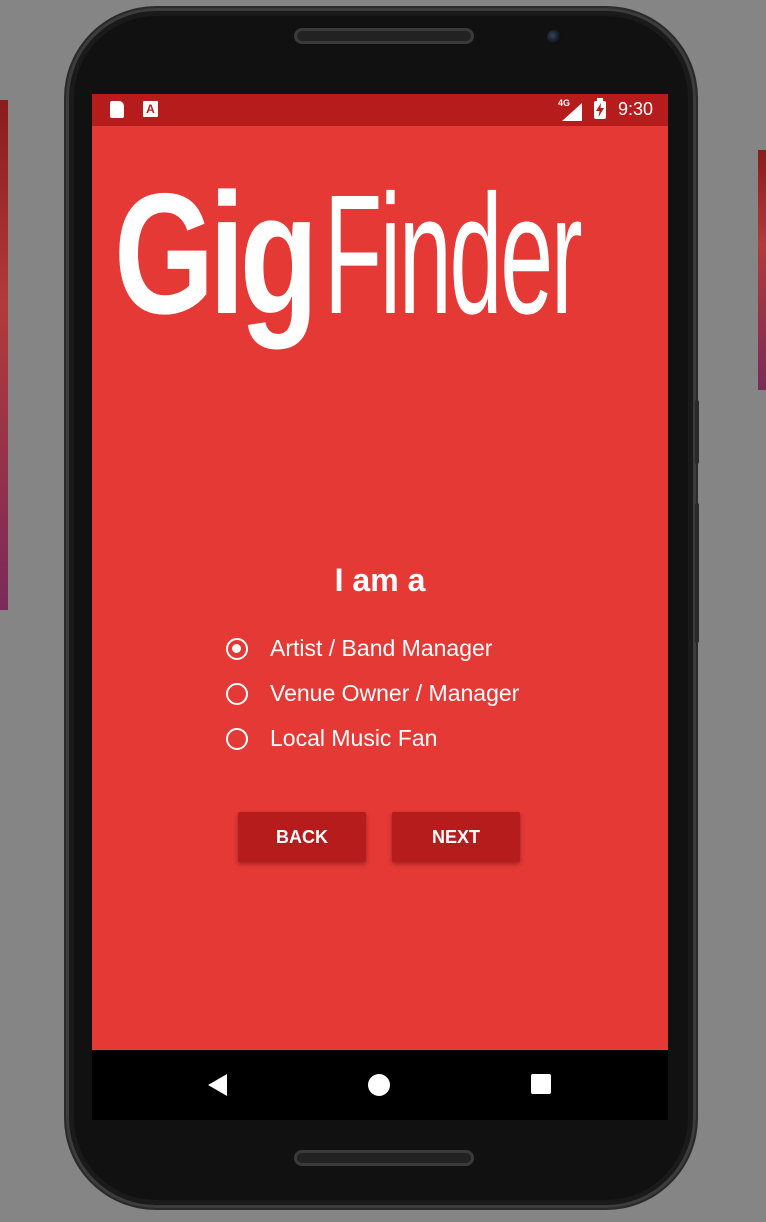 This screenshot has width=766, height=1222. What do you see at coordinates (453, 255) in the screenshot?
I see `logo-finder-text: Finder` at bounding box center [453, 255].